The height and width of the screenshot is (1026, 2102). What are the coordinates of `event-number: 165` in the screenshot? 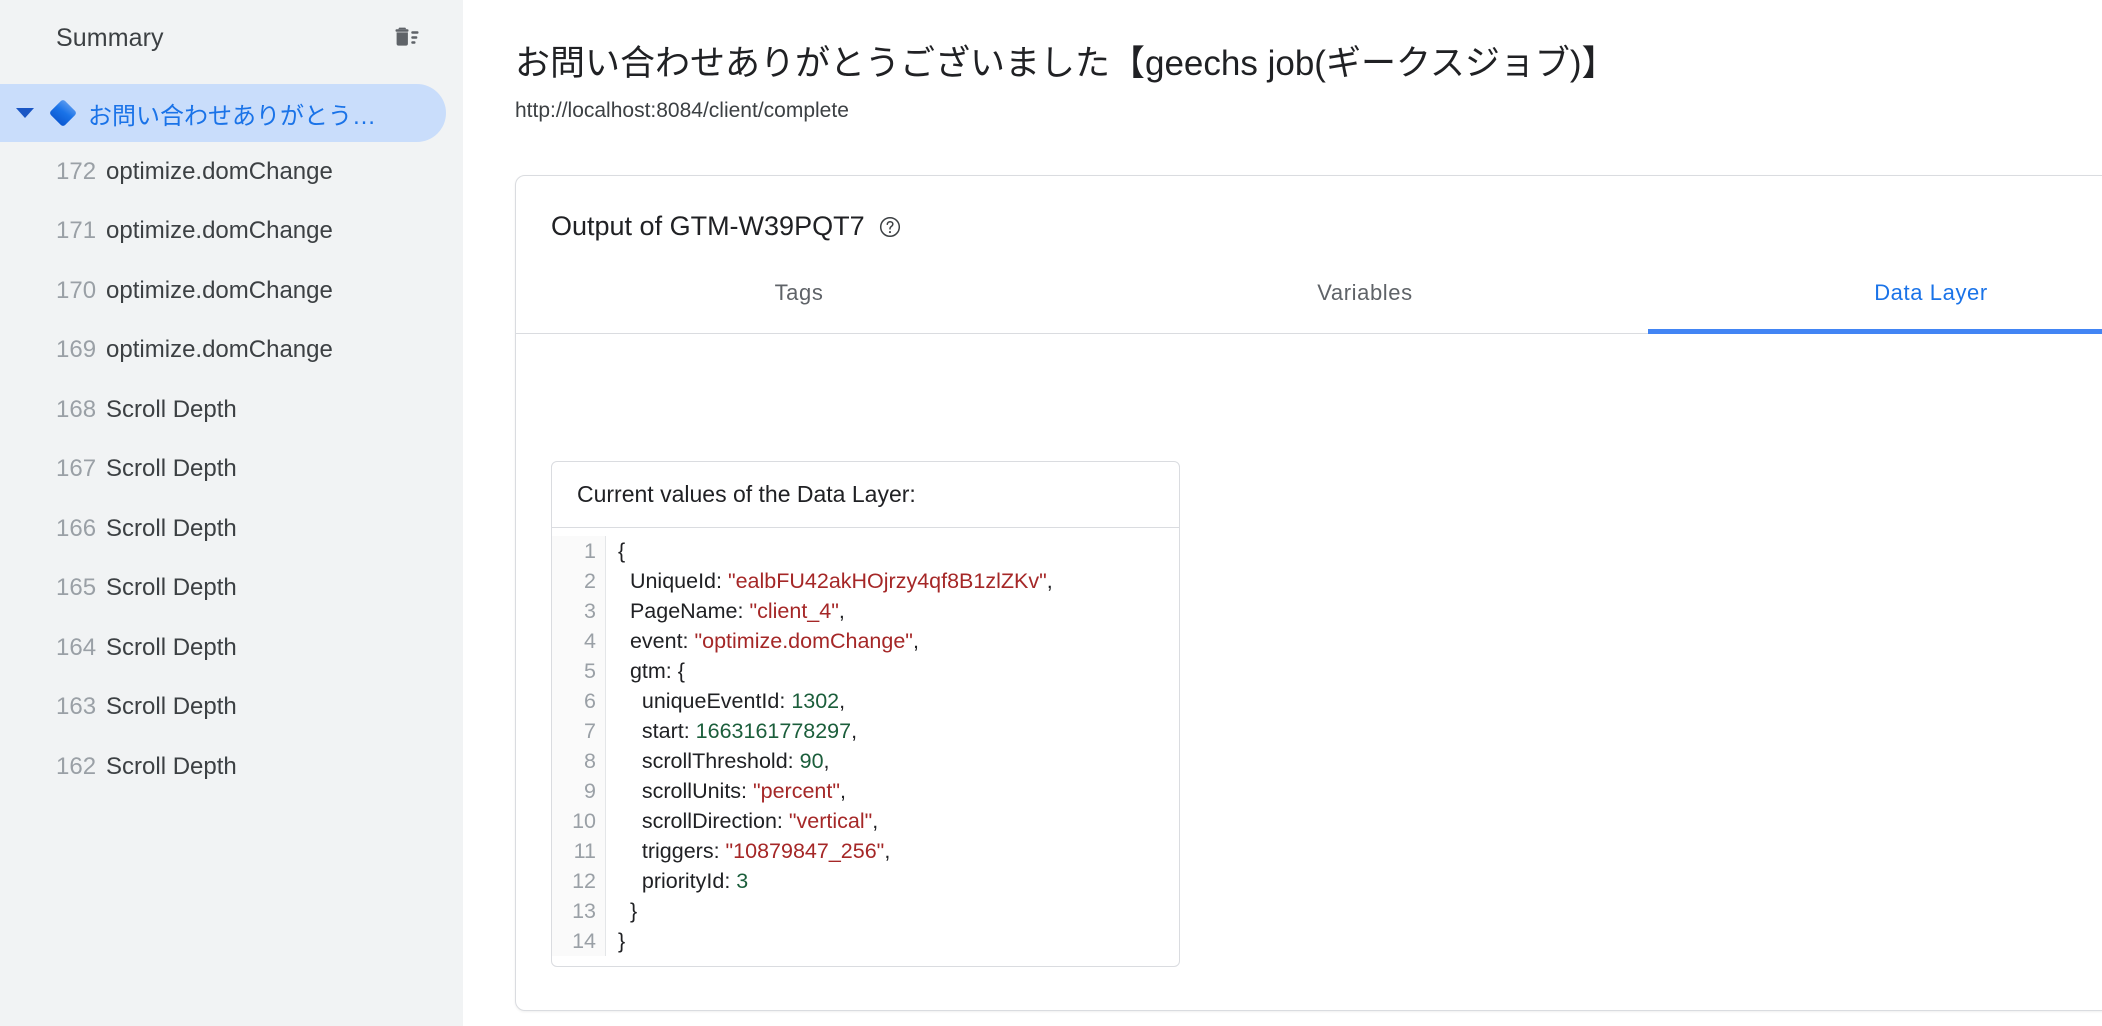 It's located at (76, 588).